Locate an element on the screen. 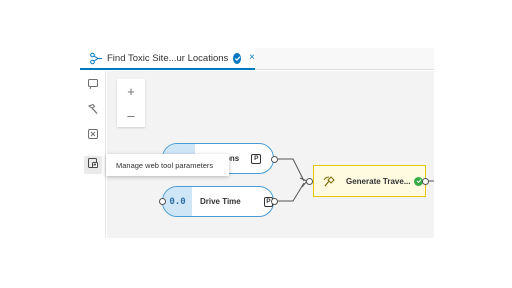 Image resolution: width=512 pixels, height=288 pixels. variable-tool-button is located at coordinates (93, 136).